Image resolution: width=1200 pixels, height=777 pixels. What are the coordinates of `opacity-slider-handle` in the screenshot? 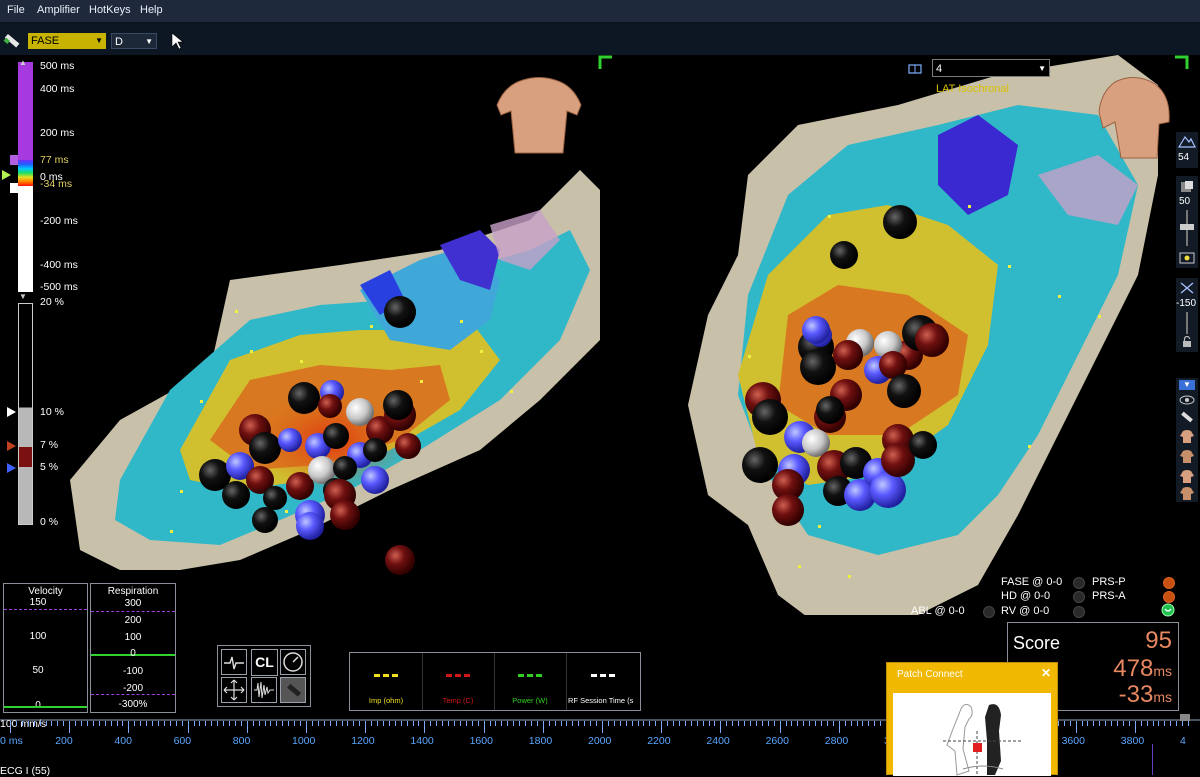 It's located at (1187, 227).